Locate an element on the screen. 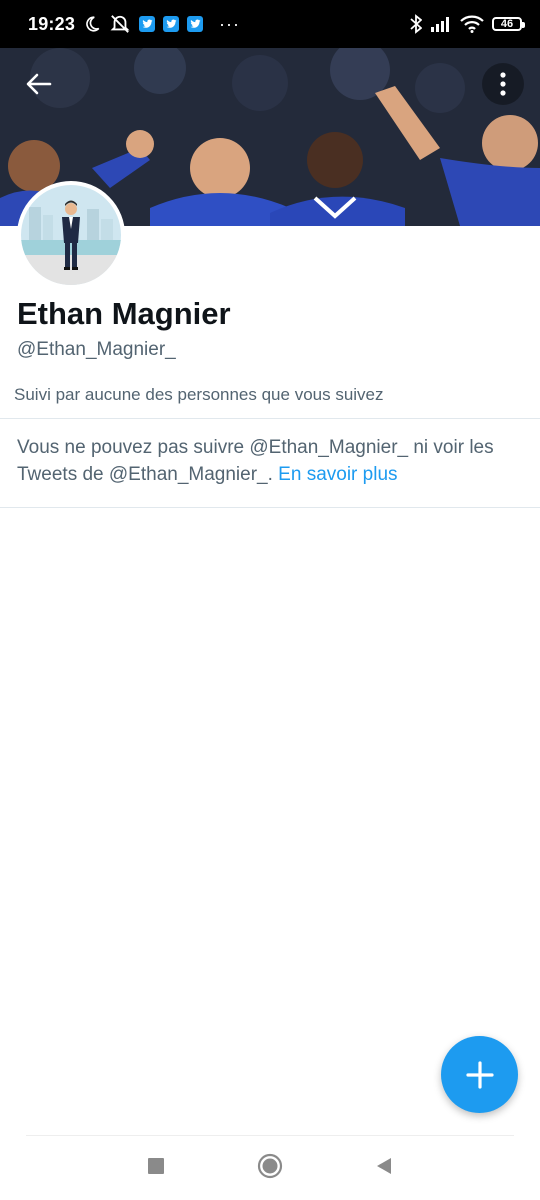 Image resolution: width=540 pixels, height=1200 pixels. square-icon is located at coordinates (155, 1165).